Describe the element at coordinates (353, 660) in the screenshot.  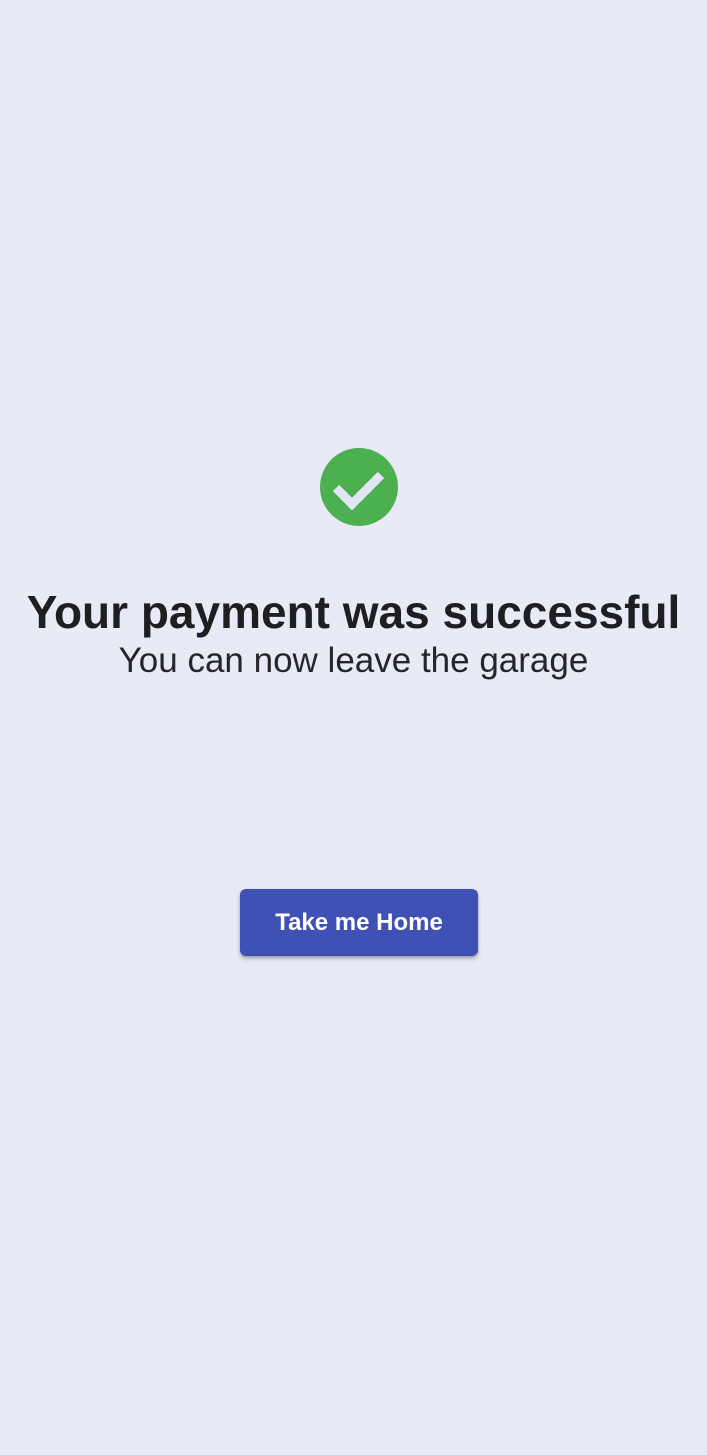
I see `payment-success-message: You can now leave the garage` at that location.